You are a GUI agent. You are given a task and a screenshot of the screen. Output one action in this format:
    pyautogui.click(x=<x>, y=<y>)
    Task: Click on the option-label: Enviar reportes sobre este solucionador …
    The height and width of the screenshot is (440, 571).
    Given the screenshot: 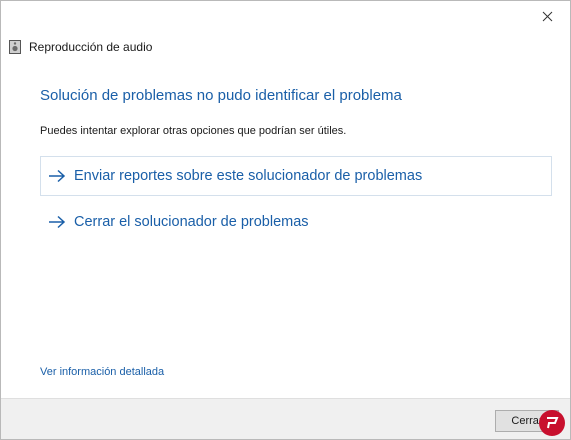 What is the action you would take?
    pyautogui.click(x=248, y=176)
    